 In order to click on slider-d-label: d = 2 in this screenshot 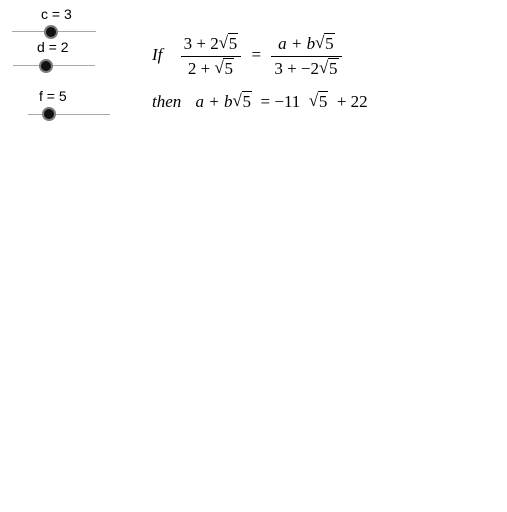, I will do `click(53, 47)`.